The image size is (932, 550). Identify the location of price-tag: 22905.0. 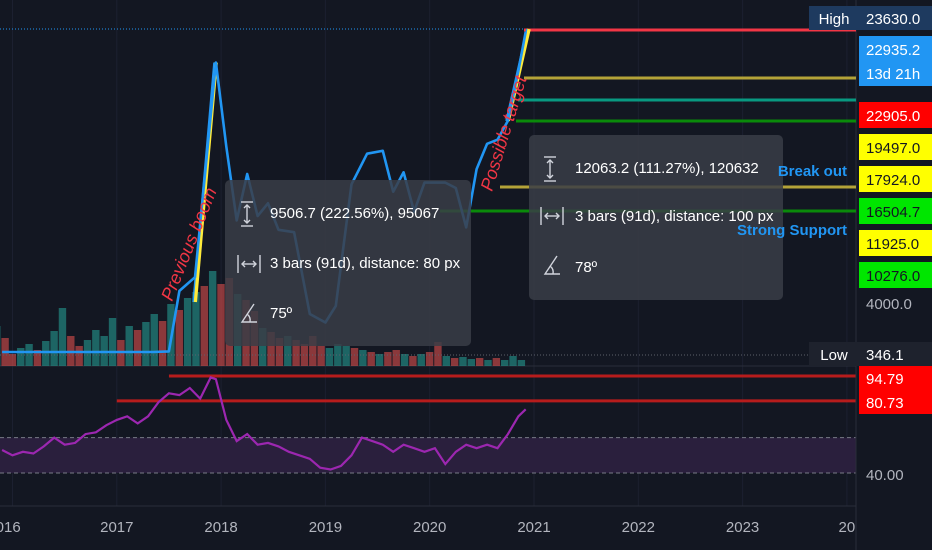
(893, 116).